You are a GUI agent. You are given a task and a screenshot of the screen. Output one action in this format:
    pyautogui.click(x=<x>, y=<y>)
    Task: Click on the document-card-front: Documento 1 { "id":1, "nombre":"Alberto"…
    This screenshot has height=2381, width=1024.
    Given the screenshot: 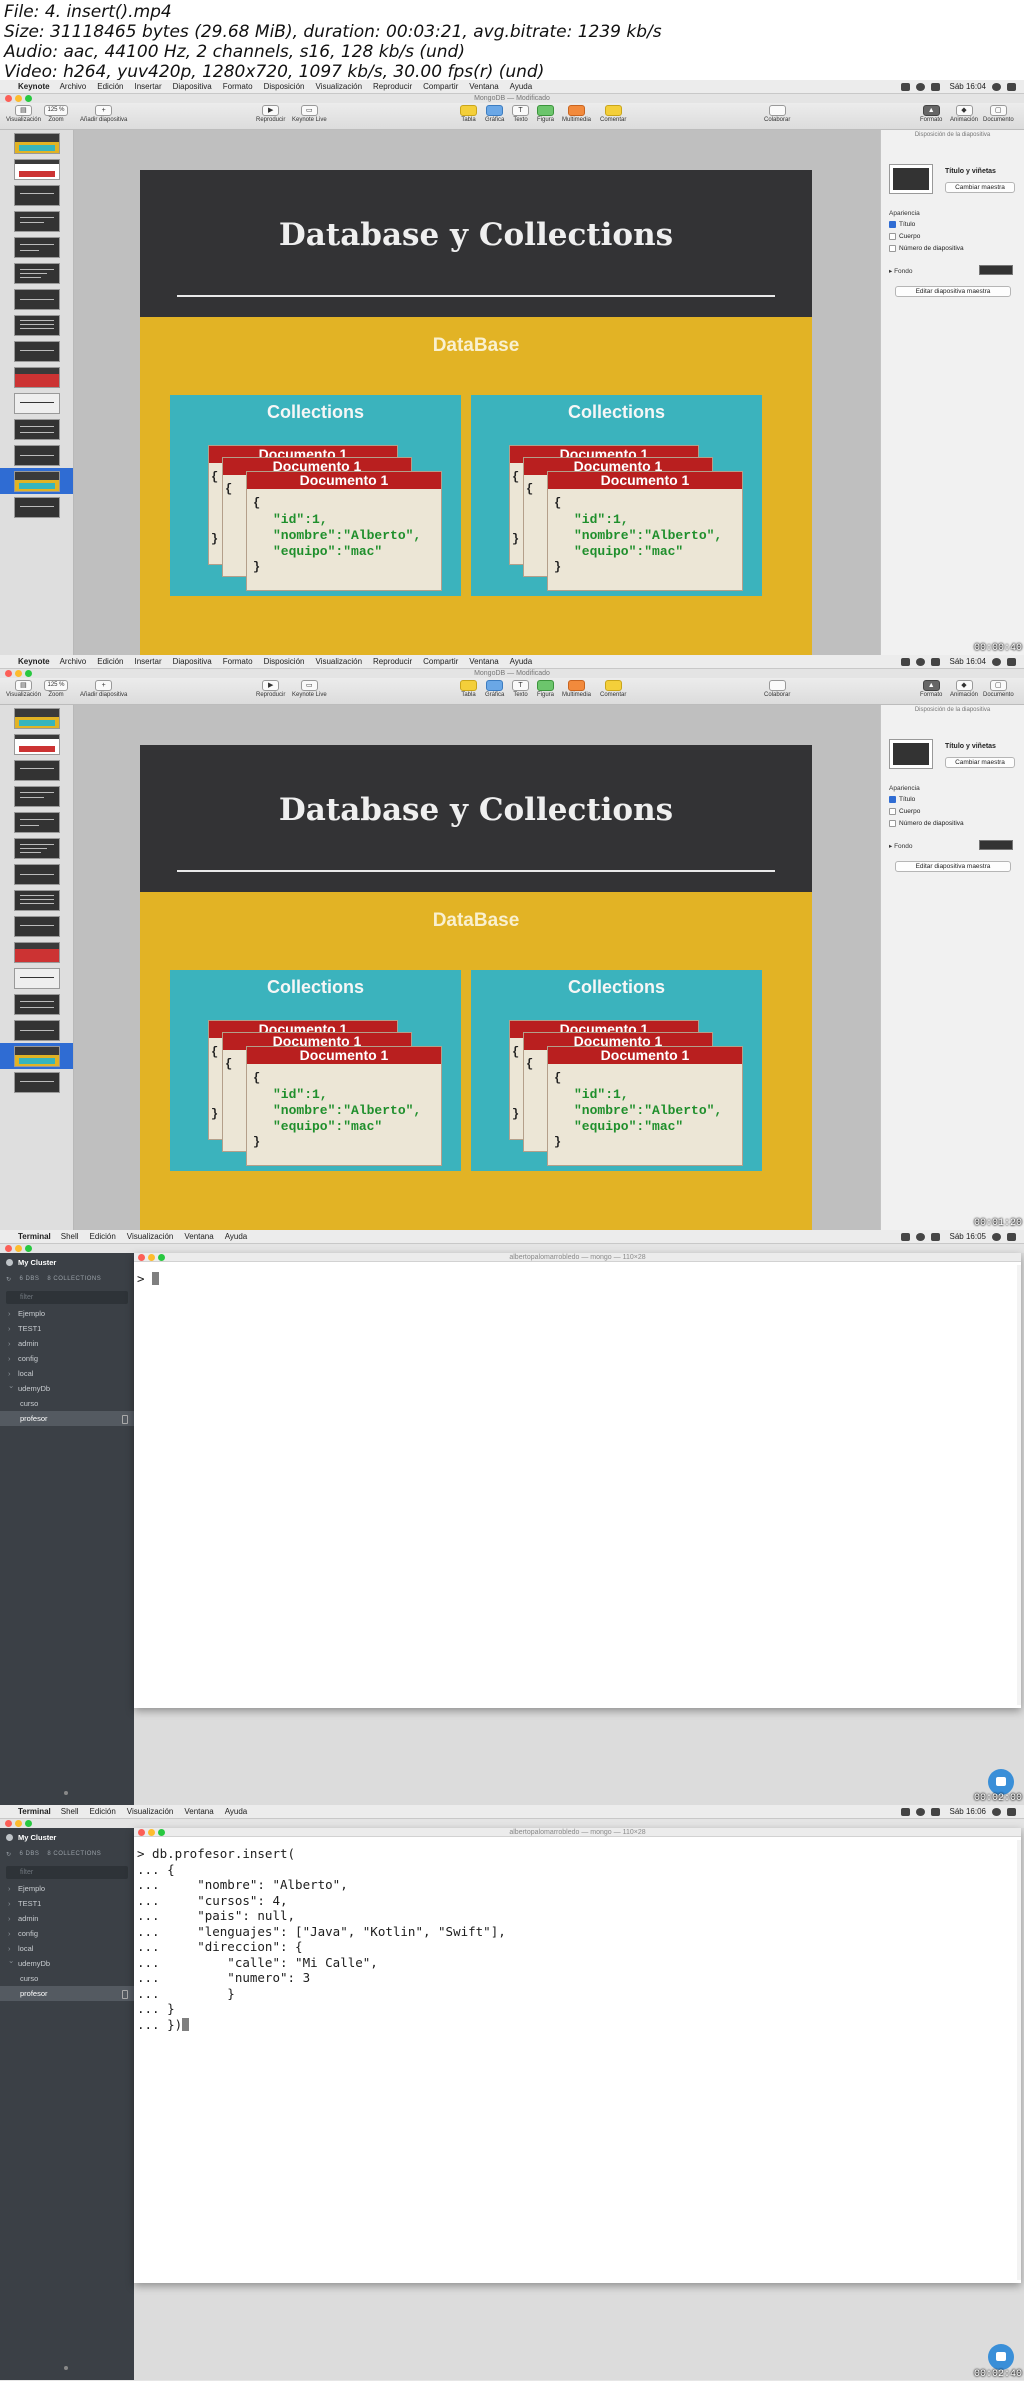 What is the action you would take?
    pyautogui.click(x=344, y=1106)
    